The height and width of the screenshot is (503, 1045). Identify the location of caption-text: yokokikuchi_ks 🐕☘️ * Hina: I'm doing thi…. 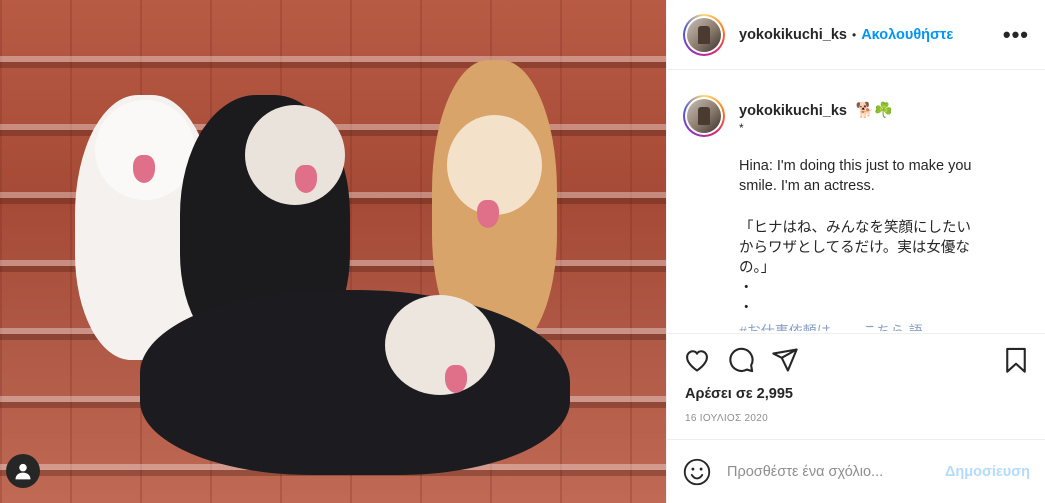
(884, 213).